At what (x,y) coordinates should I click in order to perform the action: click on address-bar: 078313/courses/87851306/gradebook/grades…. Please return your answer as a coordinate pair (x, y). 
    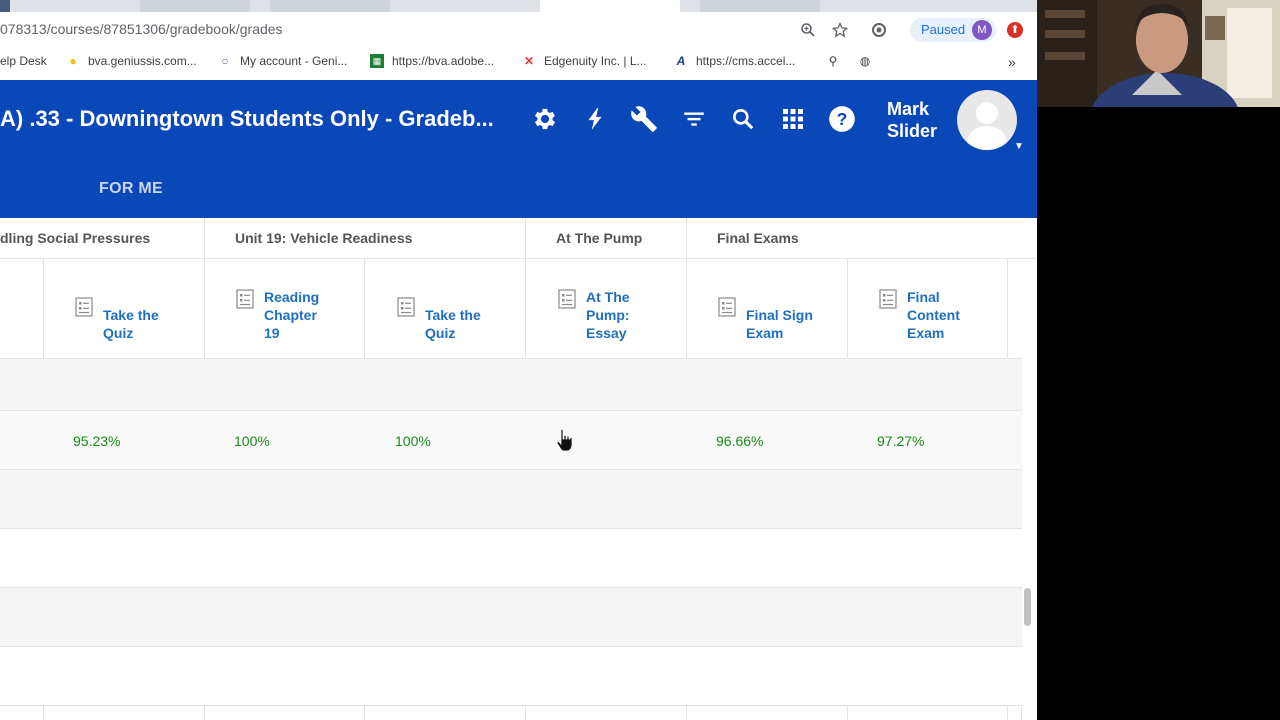
    Looking at the image, I should click on (518, 30).